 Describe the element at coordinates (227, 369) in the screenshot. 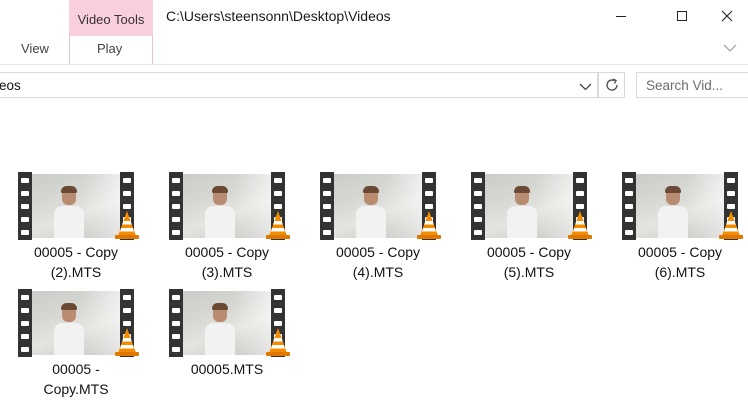

I see `file-name: 00005.MTS` at that location.